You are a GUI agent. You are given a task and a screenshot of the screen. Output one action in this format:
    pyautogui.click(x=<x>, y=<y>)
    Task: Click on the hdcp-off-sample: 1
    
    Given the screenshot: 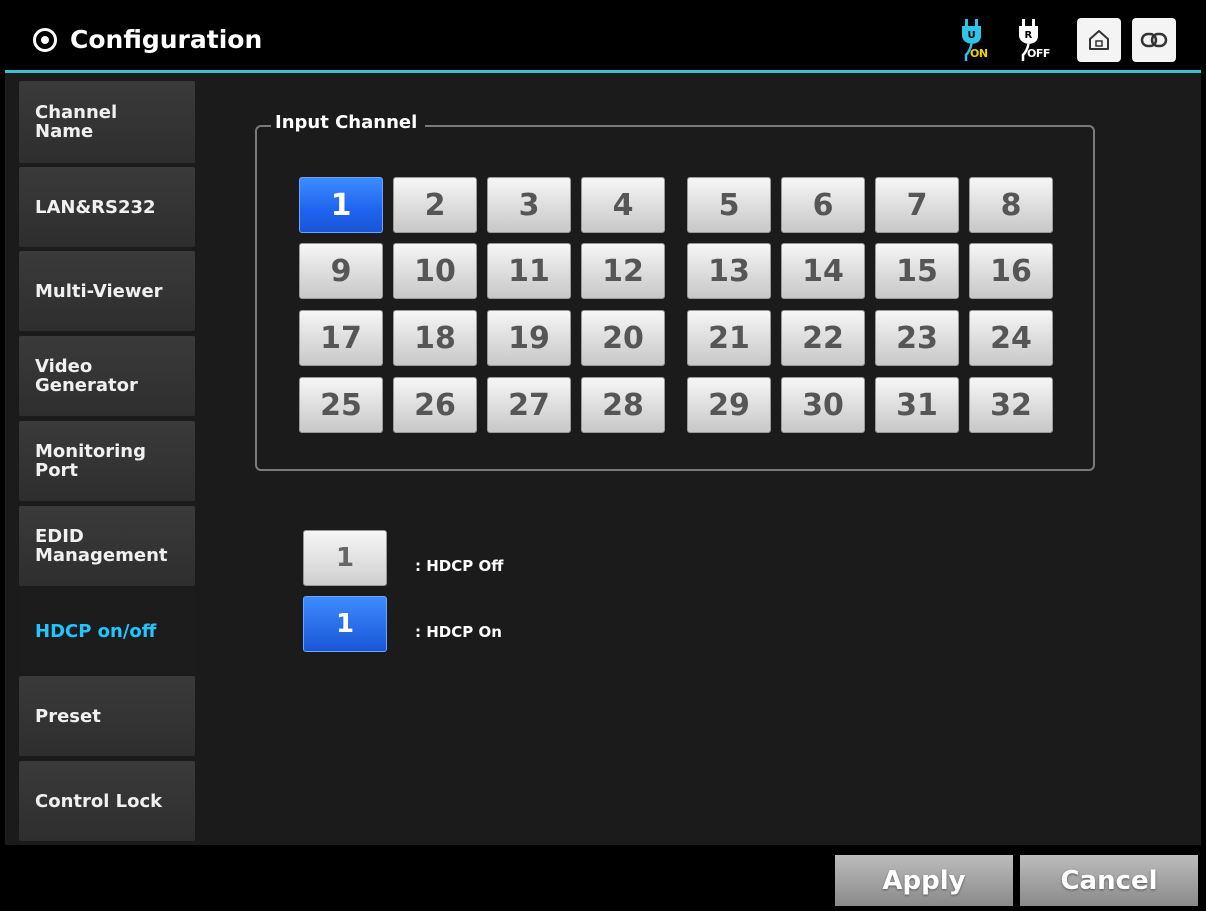 What is the action you would take?
    pyautogui.click(x=345, y=558)
    